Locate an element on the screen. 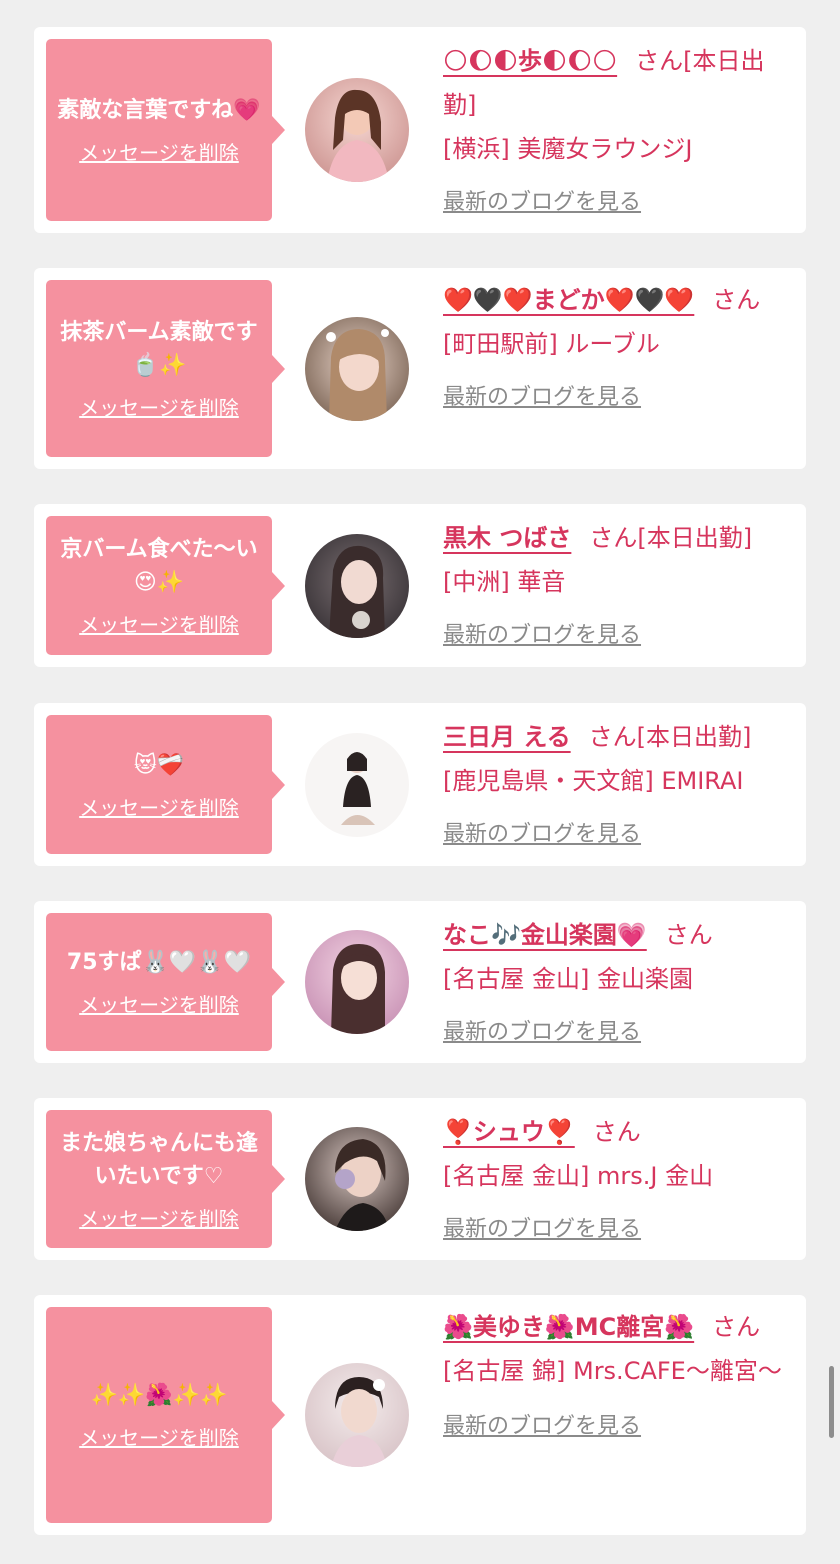 This screenshot has width=840, height=1564. shop-name: [名古屋 金山] mrs.J 金山 is located at coordinates (578, 1176).